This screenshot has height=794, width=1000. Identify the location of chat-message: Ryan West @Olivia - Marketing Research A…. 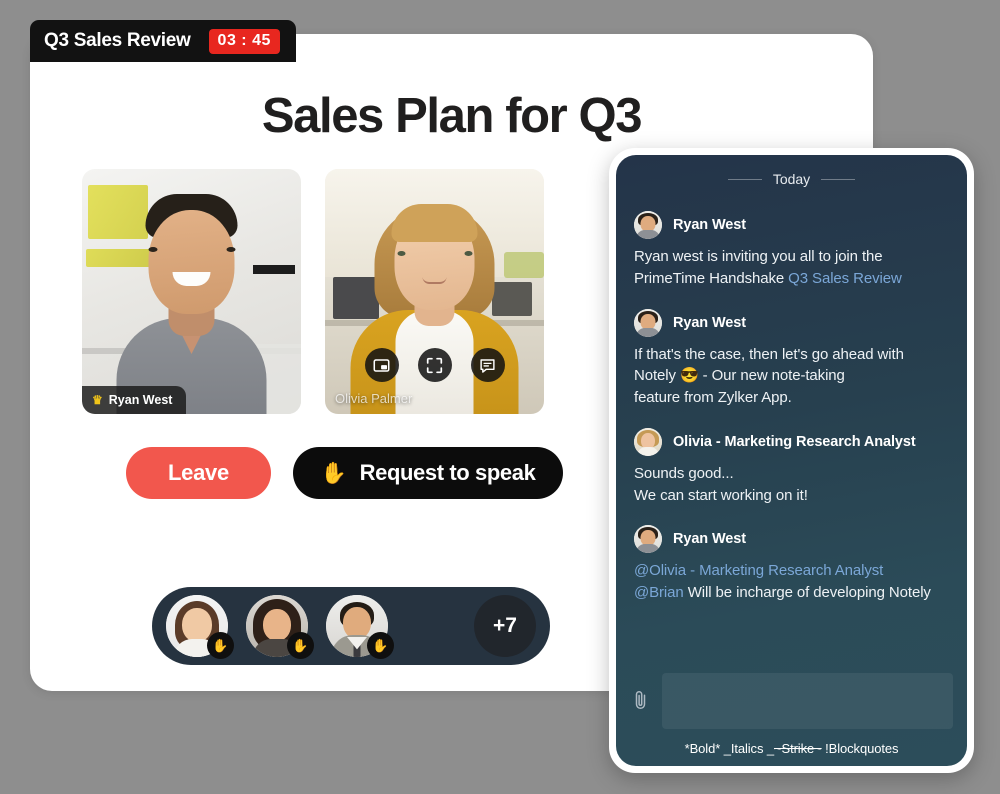
(791, 564).